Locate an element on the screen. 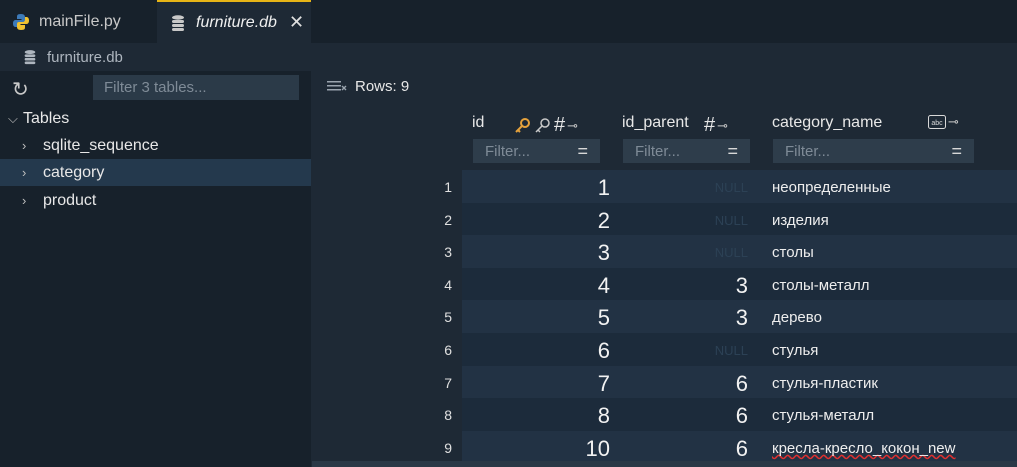 This screenshot has height=467, width=1017. key-icon is located at coordinates (542, 125).